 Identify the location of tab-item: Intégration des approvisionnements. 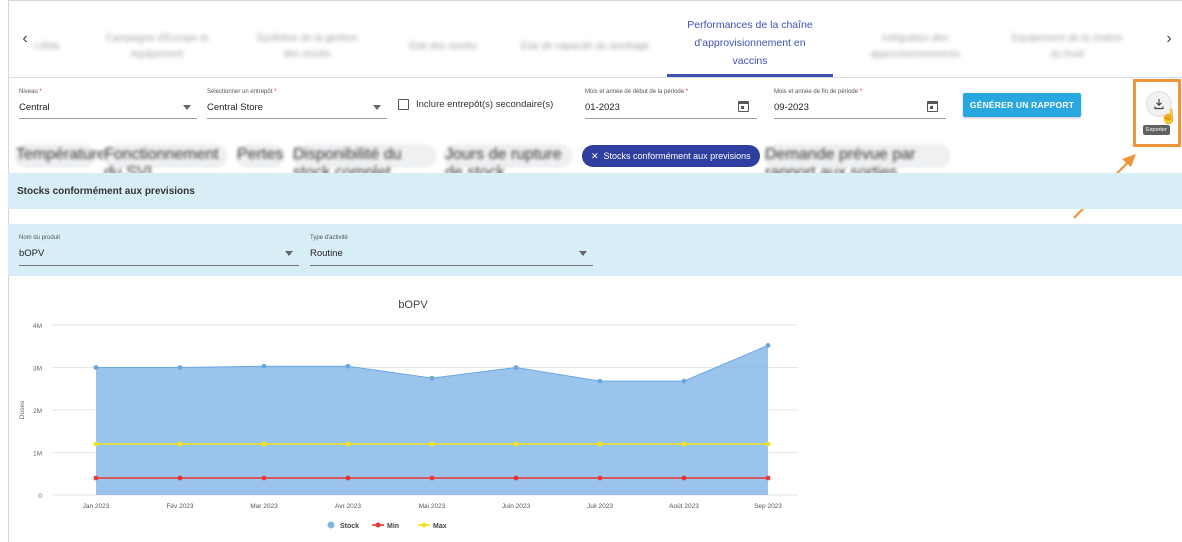
(915, 47).